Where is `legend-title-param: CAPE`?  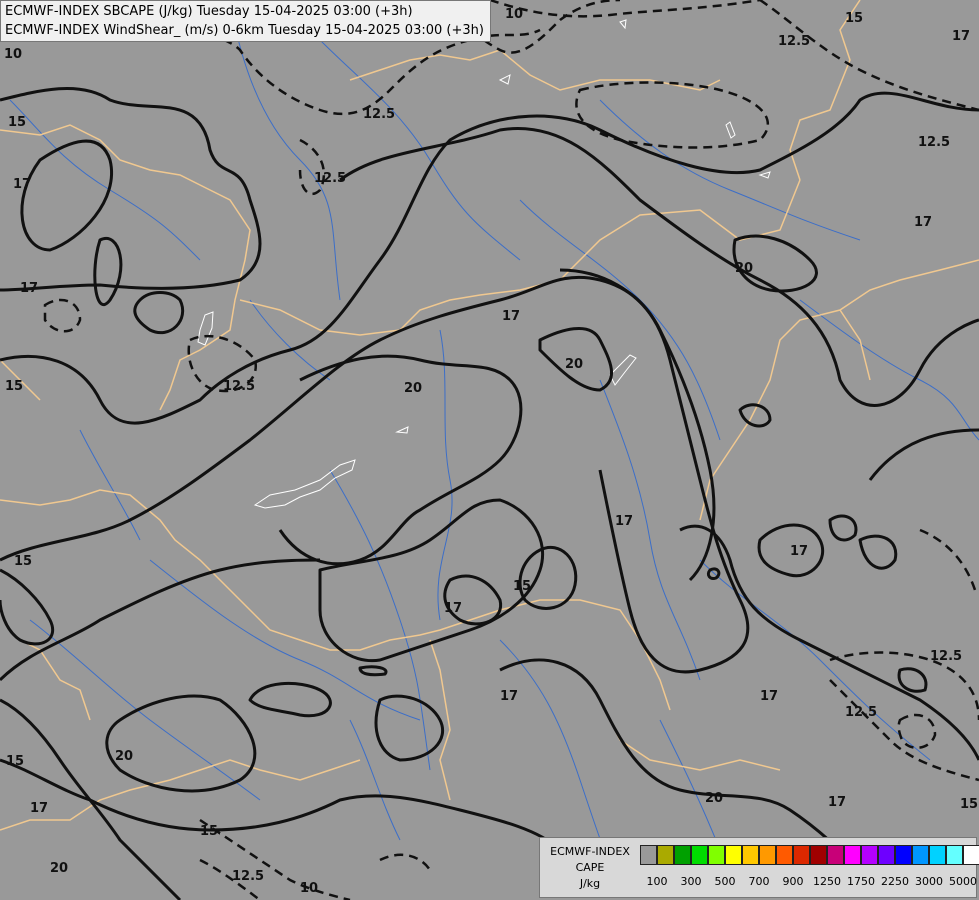
legend-title-param: CAPE is located at coordinates (590, 867).